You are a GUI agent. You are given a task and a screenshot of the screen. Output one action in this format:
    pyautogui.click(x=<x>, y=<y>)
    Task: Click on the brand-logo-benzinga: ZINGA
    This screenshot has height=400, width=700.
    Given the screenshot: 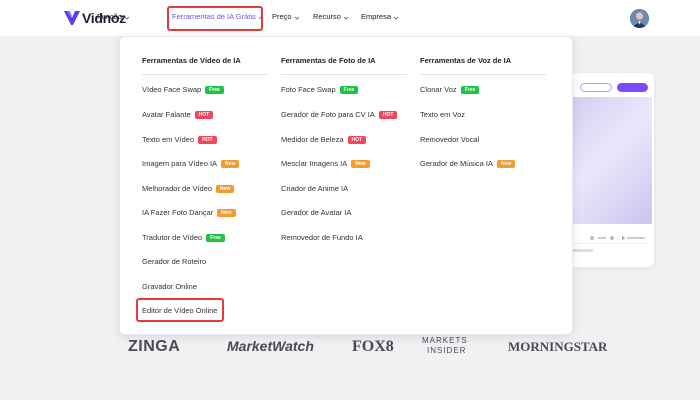 What is the action you would take?
    pyautogui.click(x=154, y=346)
    